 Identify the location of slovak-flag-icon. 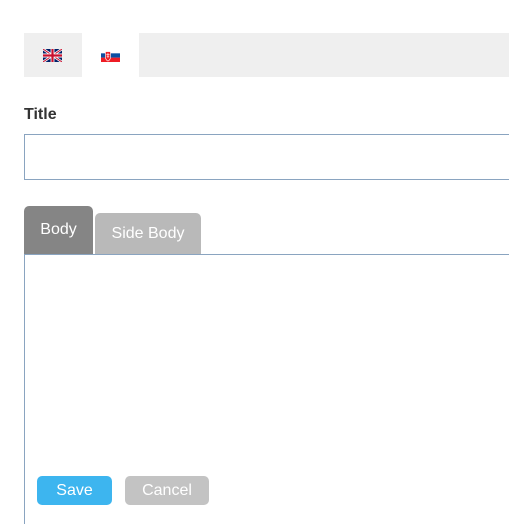
(110, 55).